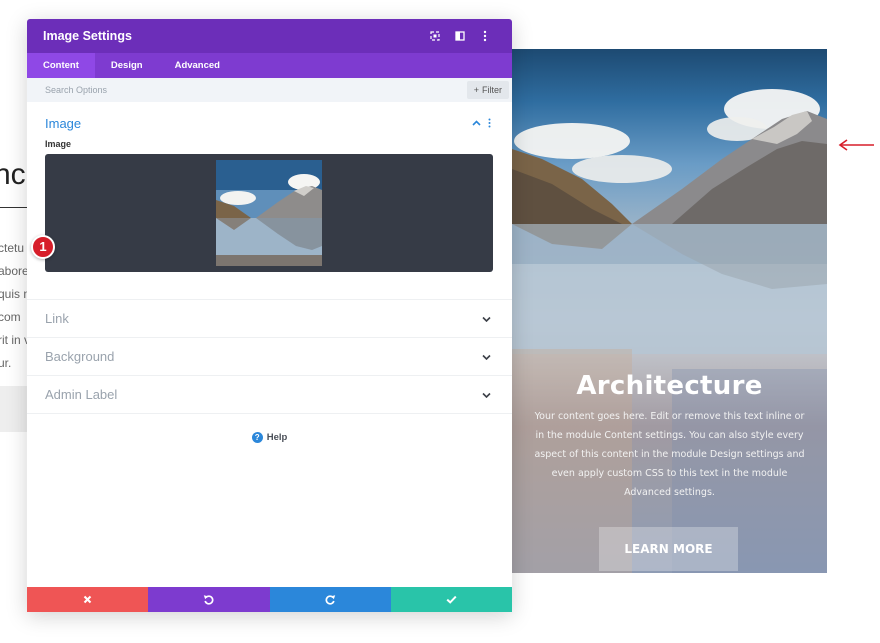 The image size is (880, 643). What do you see at coordinates (197, 65) in the screenshot?
I see `tab-advanced: Advanced` at bounding box center [197, 65].